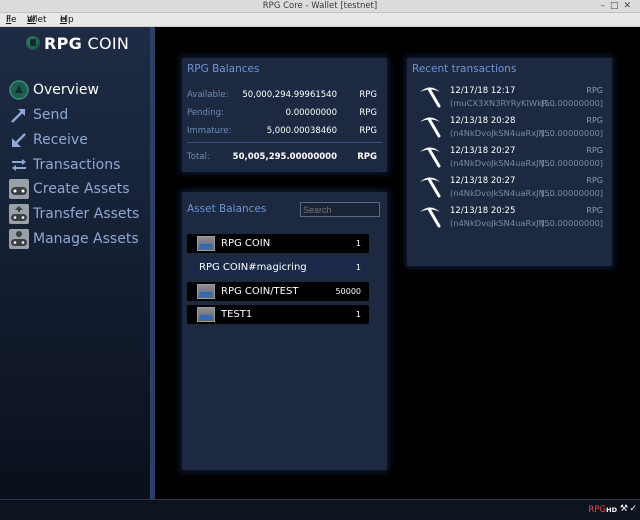  What do you see at coordinates (205, 113) in the screenshot?
I see `balance-pending-label: Pending:` at bounding box center [205, 113].